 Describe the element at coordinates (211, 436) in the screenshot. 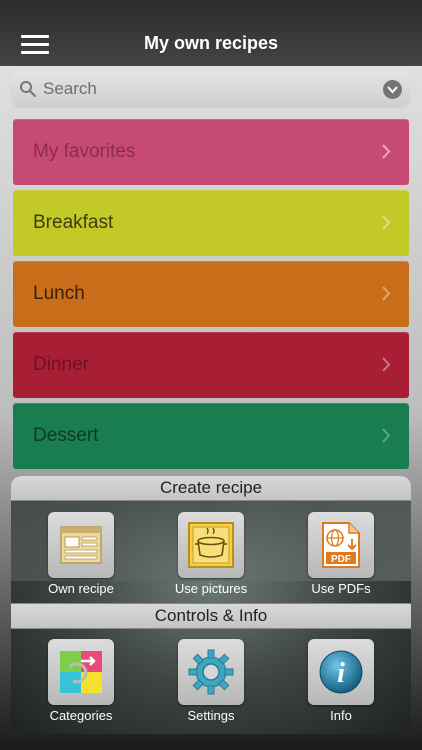

I see `category-dessert: Dessert` at that location.